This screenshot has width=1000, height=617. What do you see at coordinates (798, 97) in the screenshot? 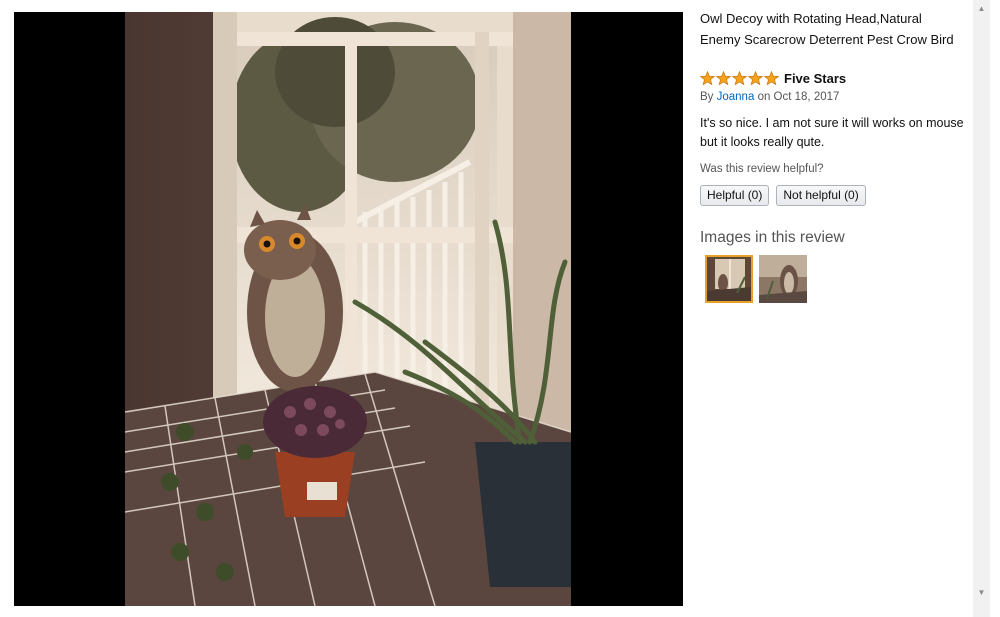
I see `review-date: on Oct 18, 2017` at bounding box center [798, 97].